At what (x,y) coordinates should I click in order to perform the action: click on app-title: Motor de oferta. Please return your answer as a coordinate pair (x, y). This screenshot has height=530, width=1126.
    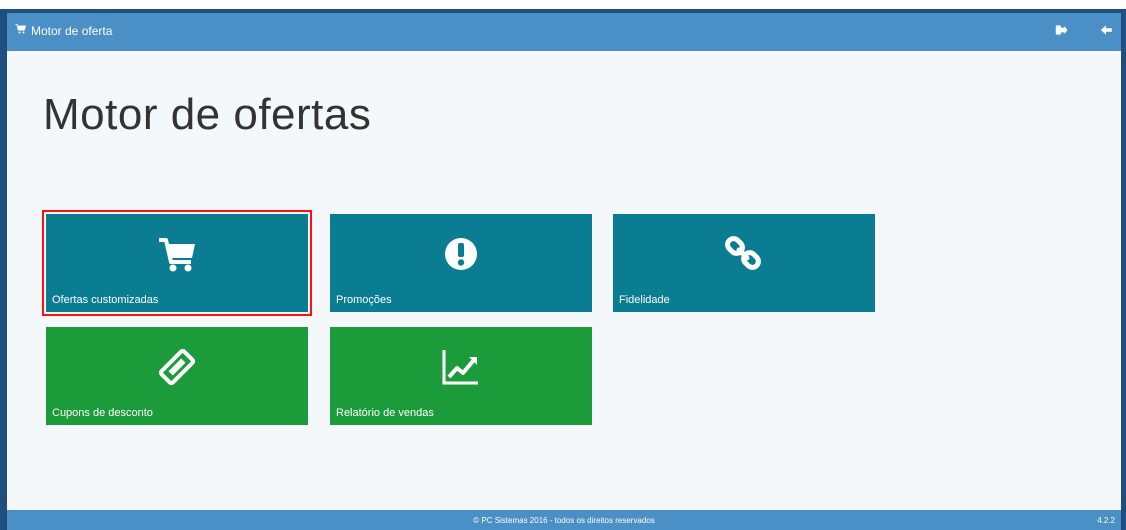
    Looking at the image, I should click on (72, 30).